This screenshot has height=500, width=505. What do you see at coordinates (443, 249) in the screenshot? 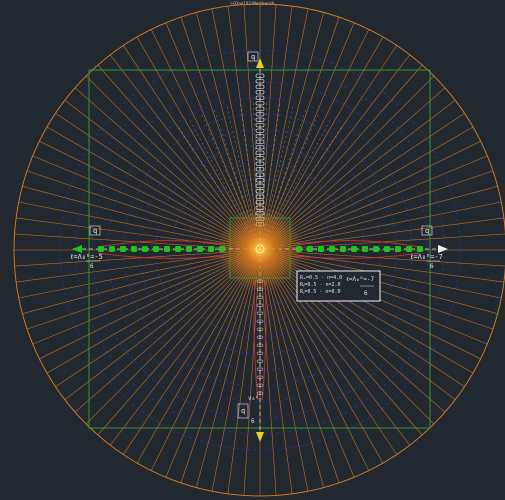
I see `arrow-right-icon` at bounding box center [443, 249].